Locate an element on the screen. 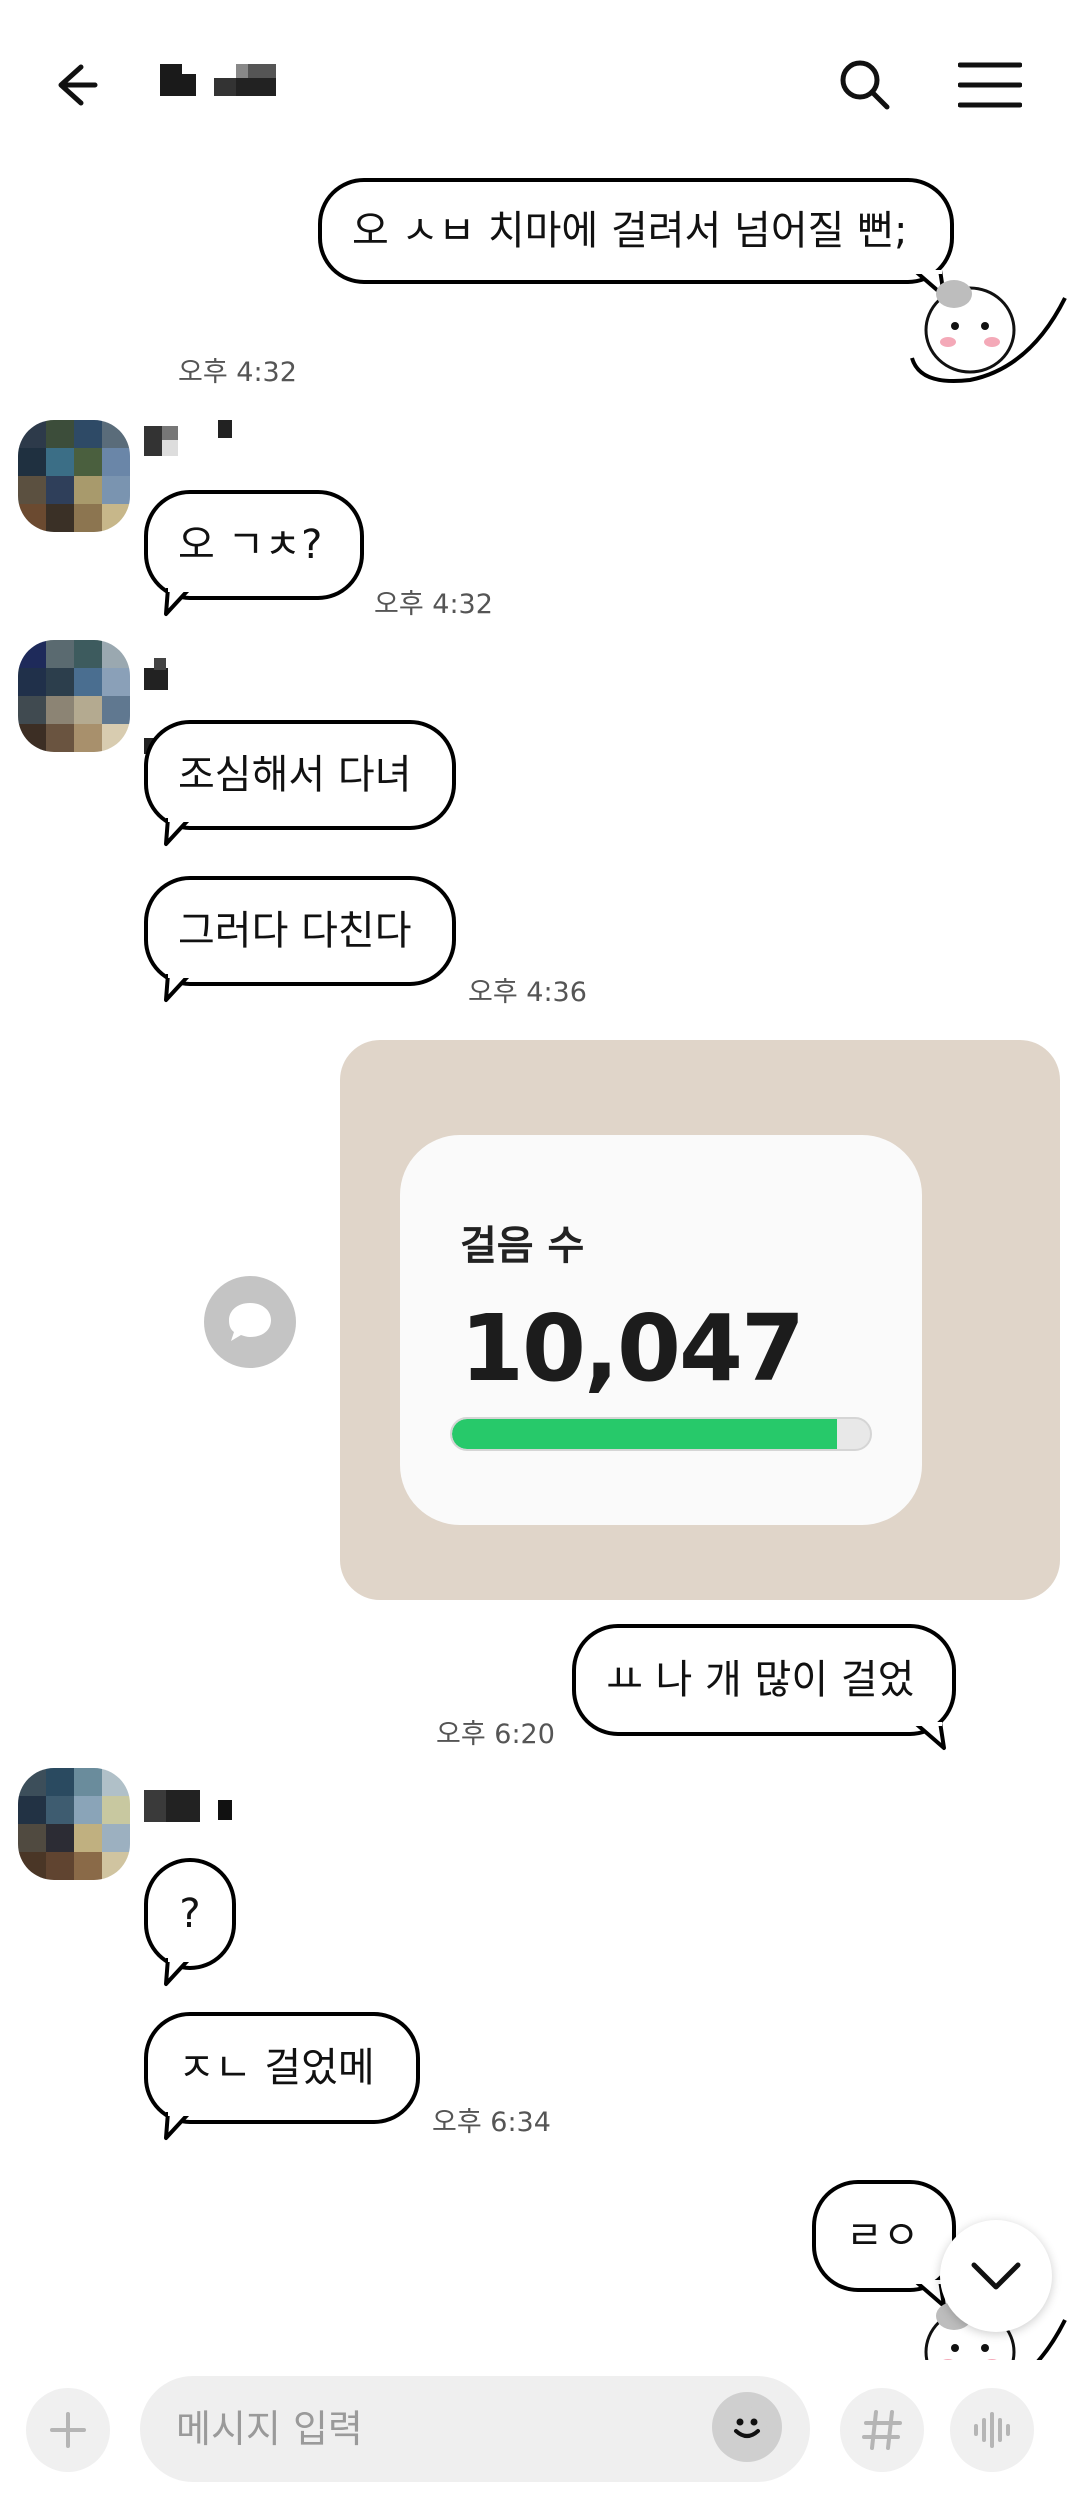 Image resolution: width=1080 pixels, height=2500 pixels. message-bubble: ㅛ 나 개 많이 걸었 is located at coordinates (764, 1680).